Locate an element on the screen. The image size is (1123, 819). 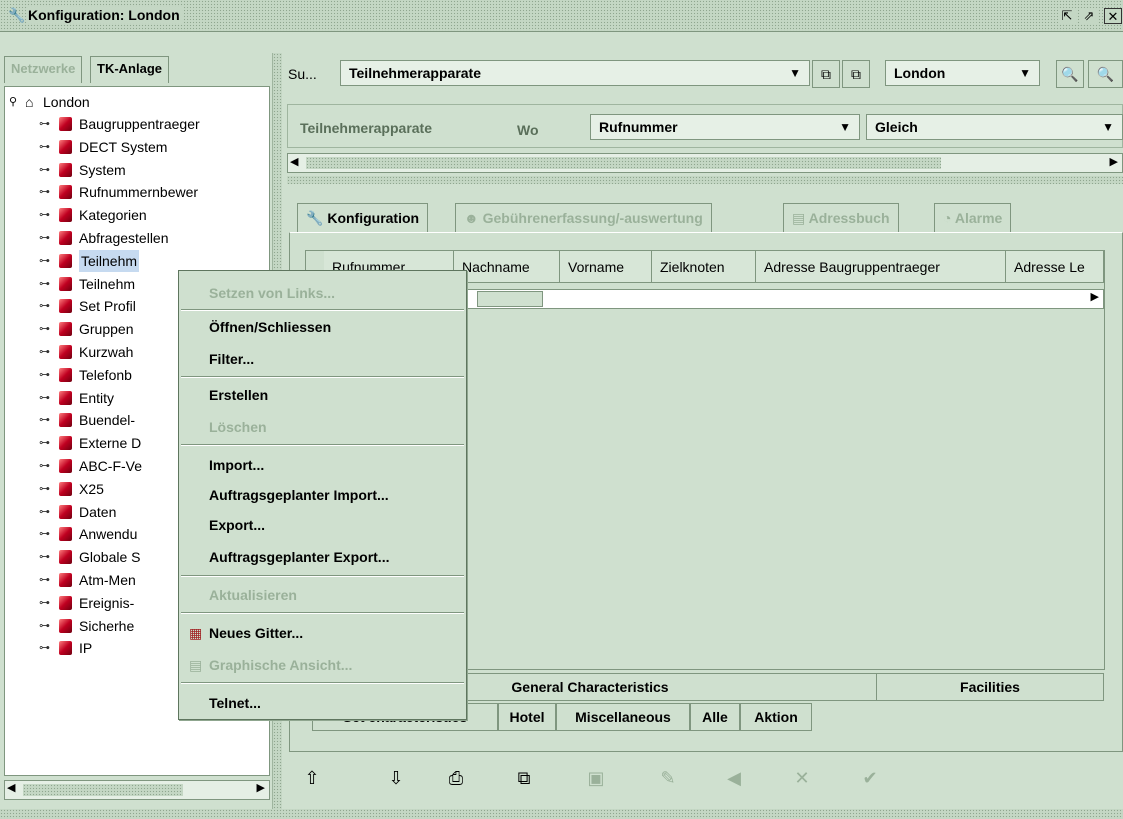
print-icon: ⎙ is located at coordinates (456, 778).